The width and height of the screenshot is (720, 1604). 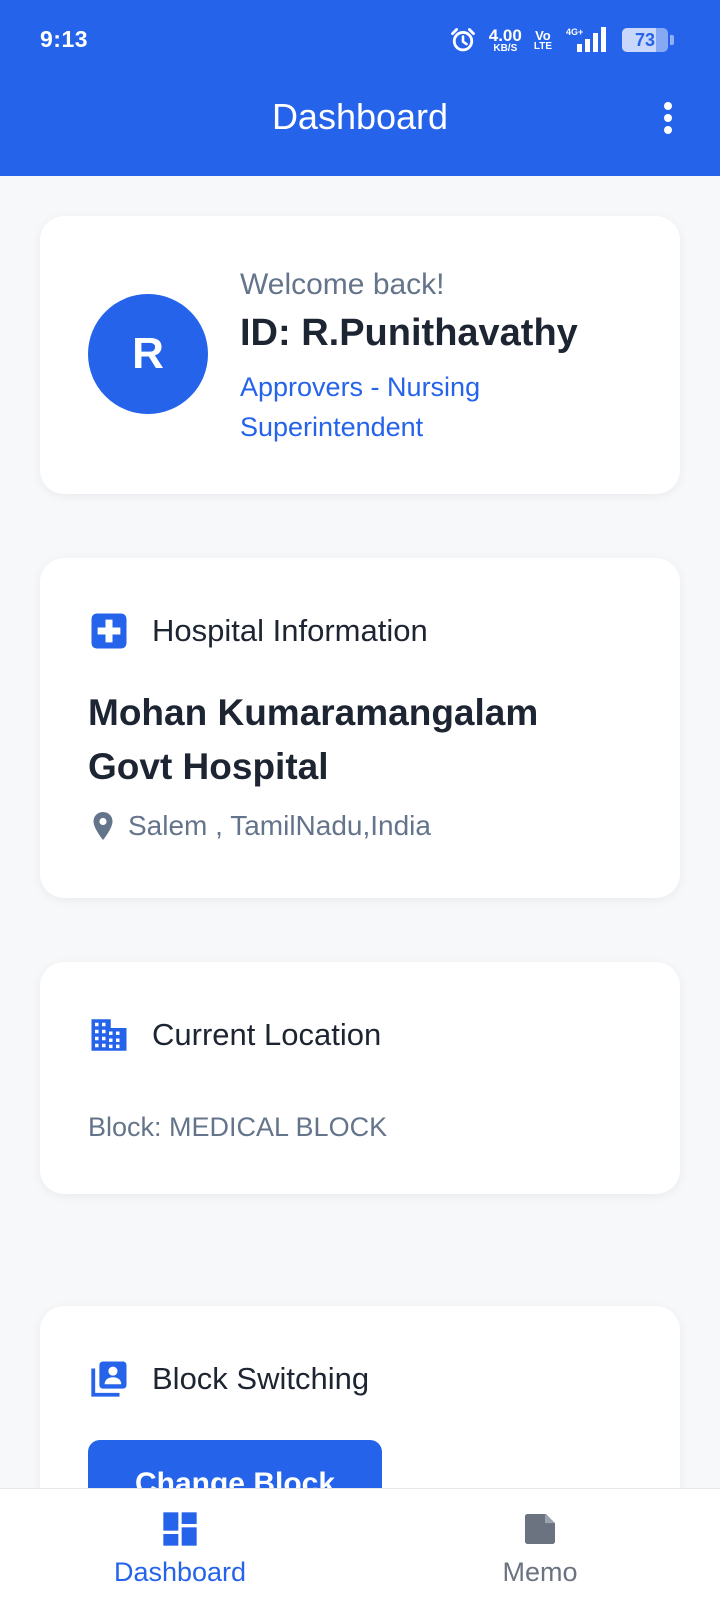 What do you see at coordinates (290, 630) in the screenshot?
I see `hospital-card-title: Hospital Information` at bounding box center [290, 630].